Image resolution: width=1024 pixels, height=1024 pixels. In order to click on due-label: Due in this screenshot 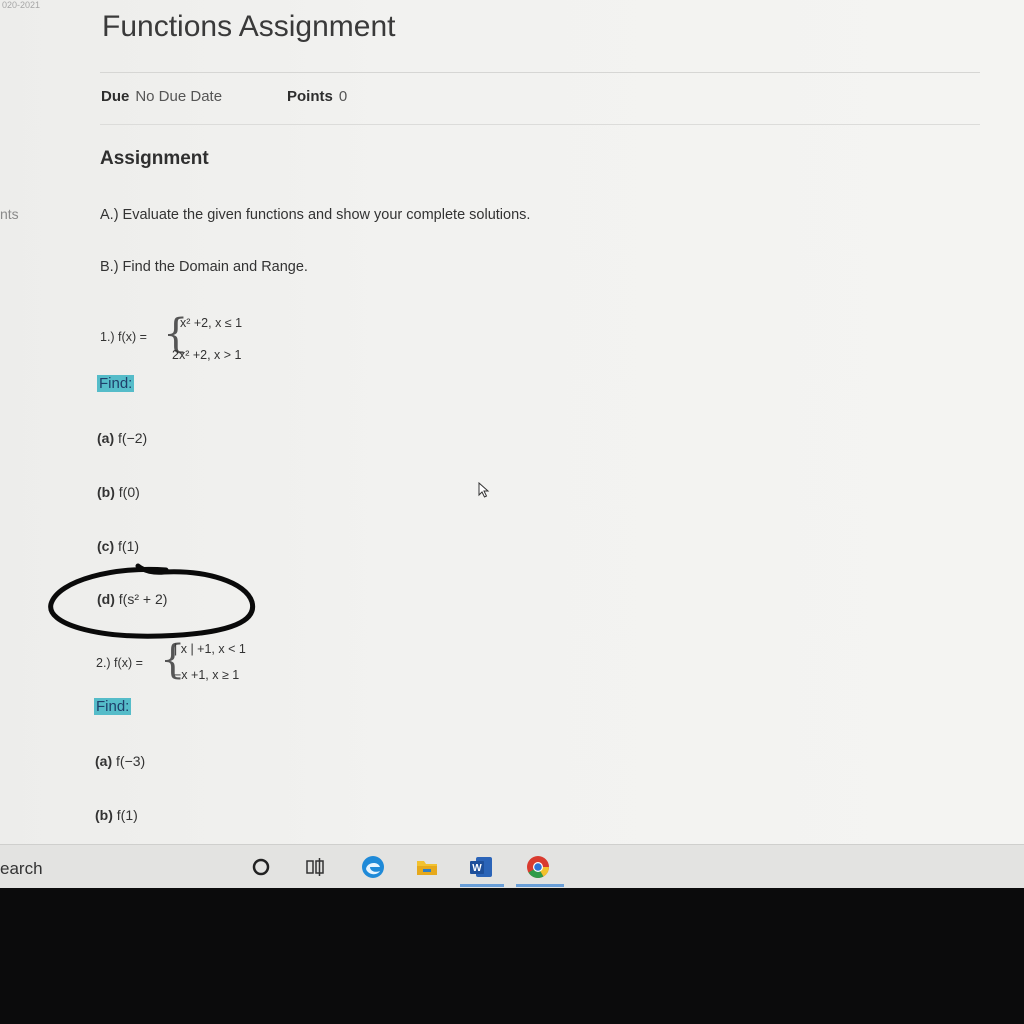, I will do `click(115, 96)`.